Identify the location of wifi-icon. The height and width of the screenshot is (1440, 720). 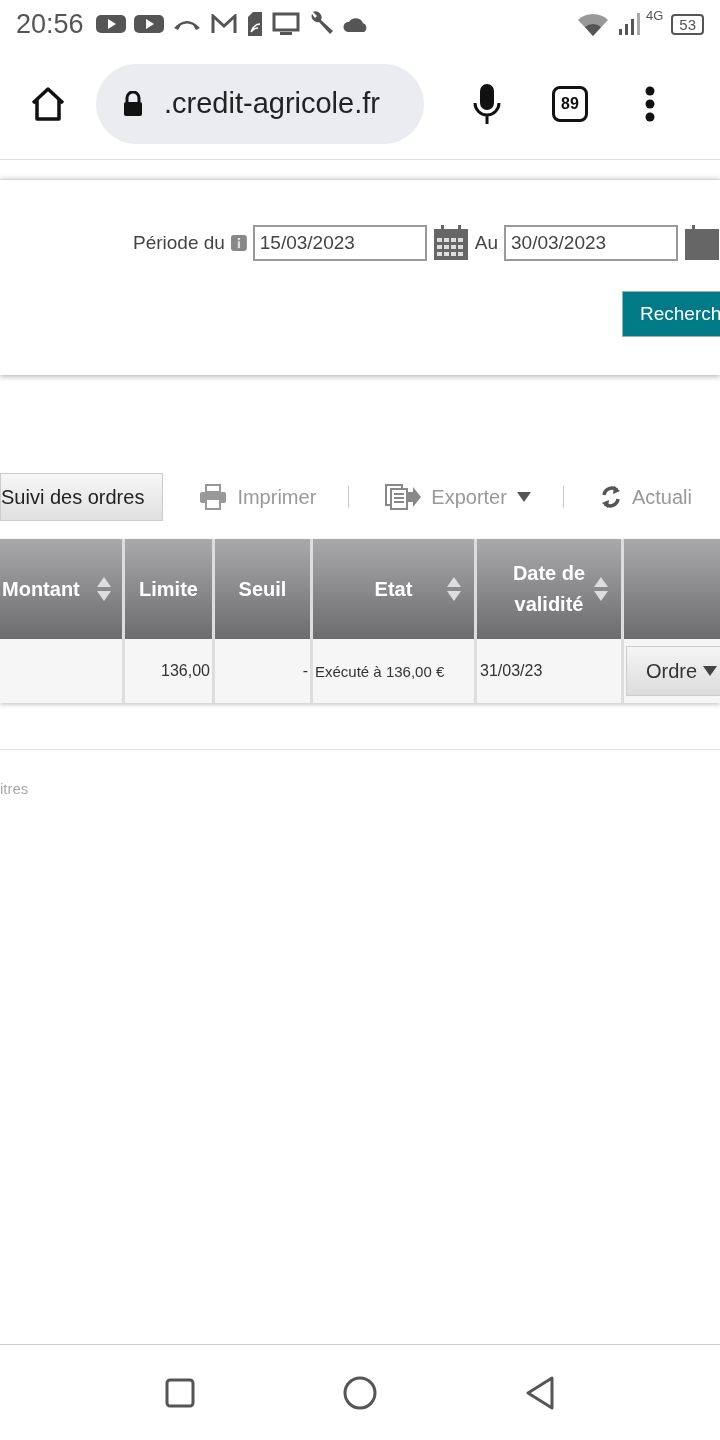
(592, 24).